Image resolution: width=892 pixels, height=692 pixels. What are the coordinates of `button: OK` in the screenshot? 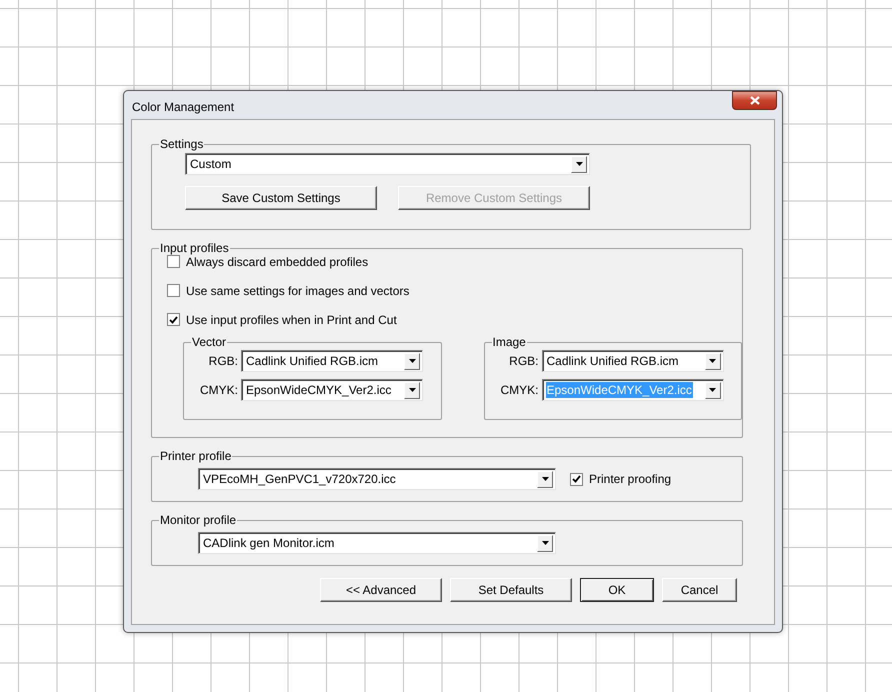 It's located at (617, 590).